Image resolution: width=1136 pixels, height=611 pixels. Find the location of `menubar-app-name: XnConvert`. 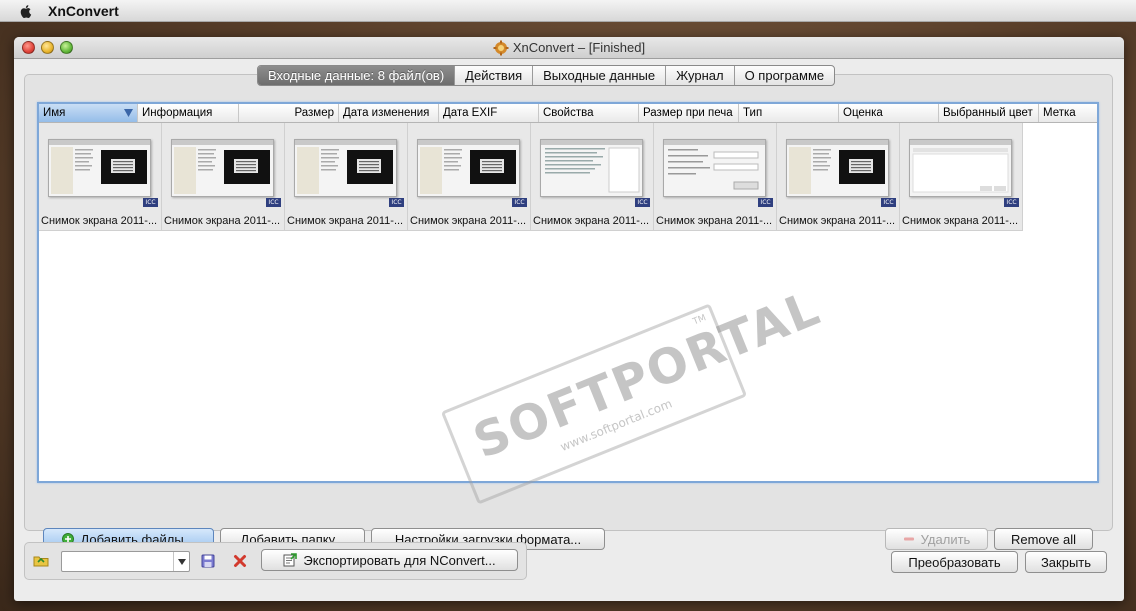

menubar-app-name: XnConvert is located at coordinates (83, 11).